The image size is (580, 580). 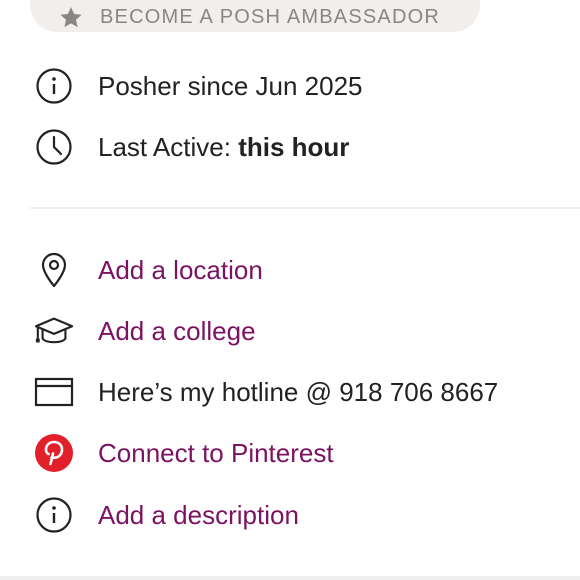 I want to click on last-active-row: Last Active: this hour, so click(x=290, y=147).